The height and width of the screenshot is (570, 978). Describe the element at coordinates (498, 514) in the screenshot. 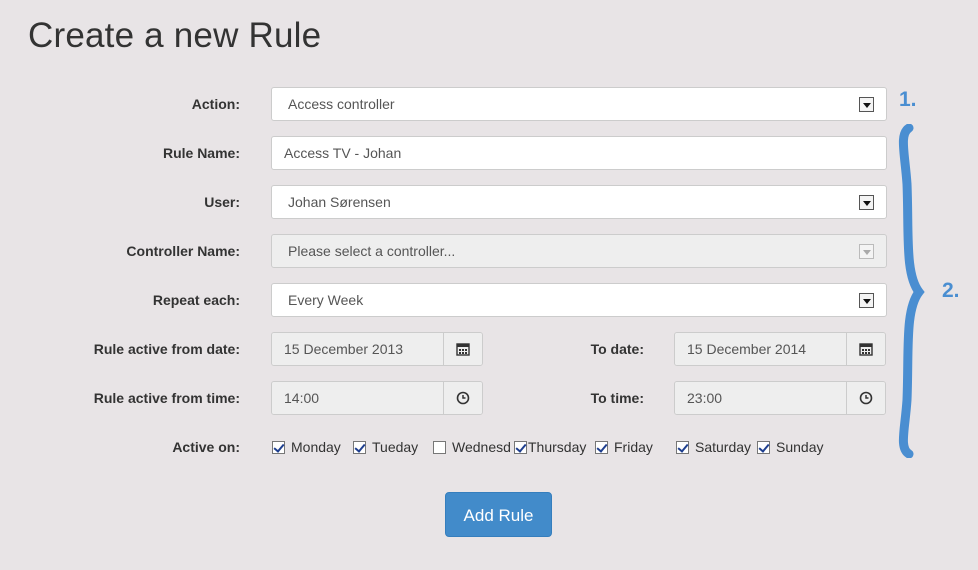

I see `add-rule-button: Add Rule` at that location.